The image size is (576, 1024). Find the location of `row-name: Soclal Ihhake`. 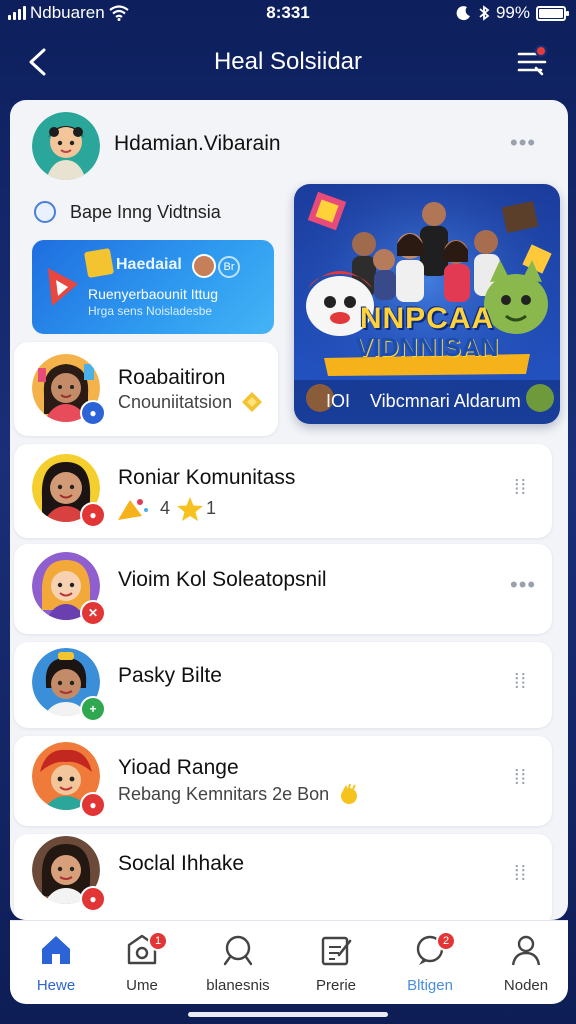

row-name: Soclal Ihhake is located at coordinates (181, 863).